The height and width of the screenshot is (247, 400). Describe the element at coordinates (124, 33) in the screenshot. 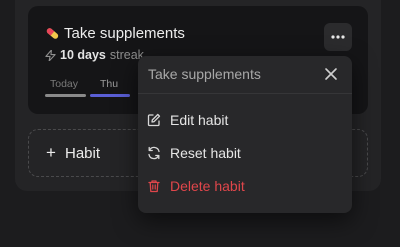

I see `habit-title: Take supplements` at that location.